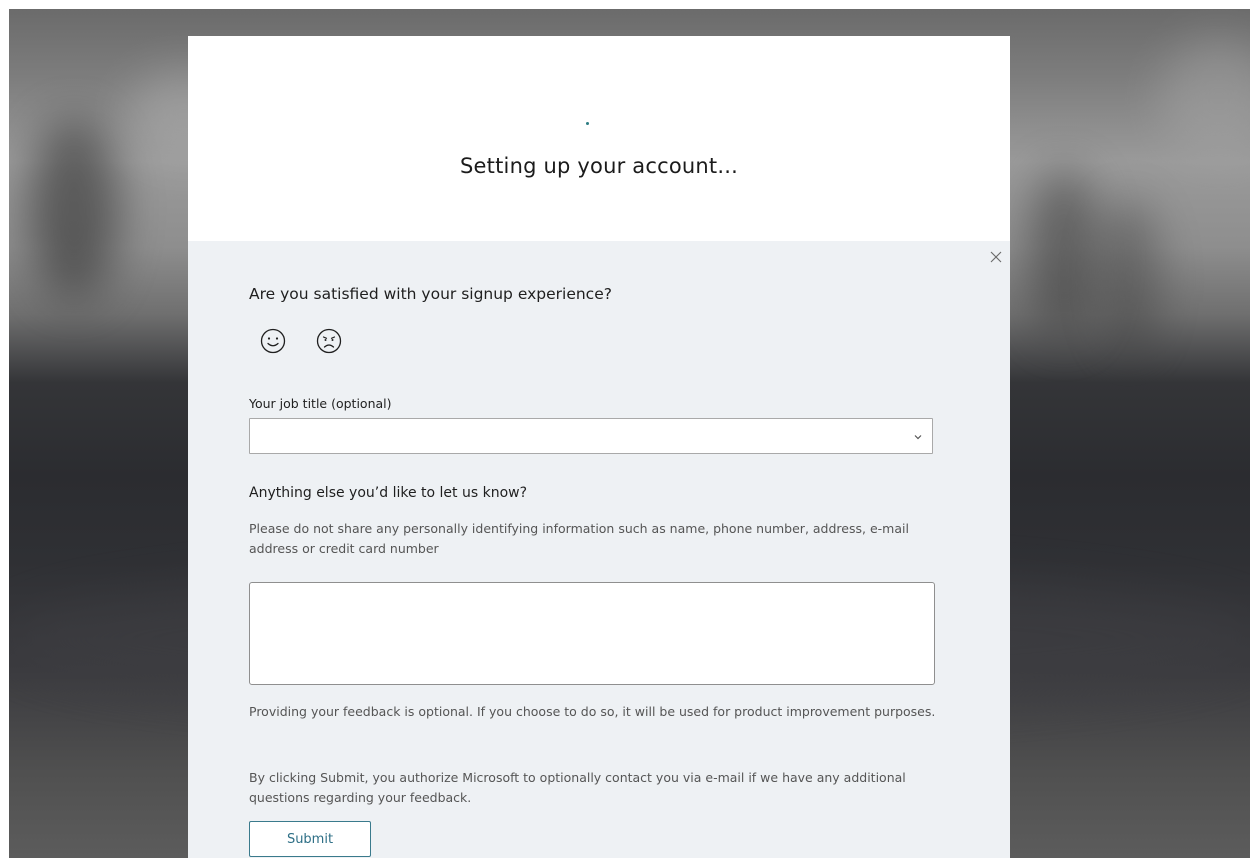  What do you see at coordinates (591, 436) in the screenshot?
I see `job-title-dropdown` at bounding box center [591, 436].